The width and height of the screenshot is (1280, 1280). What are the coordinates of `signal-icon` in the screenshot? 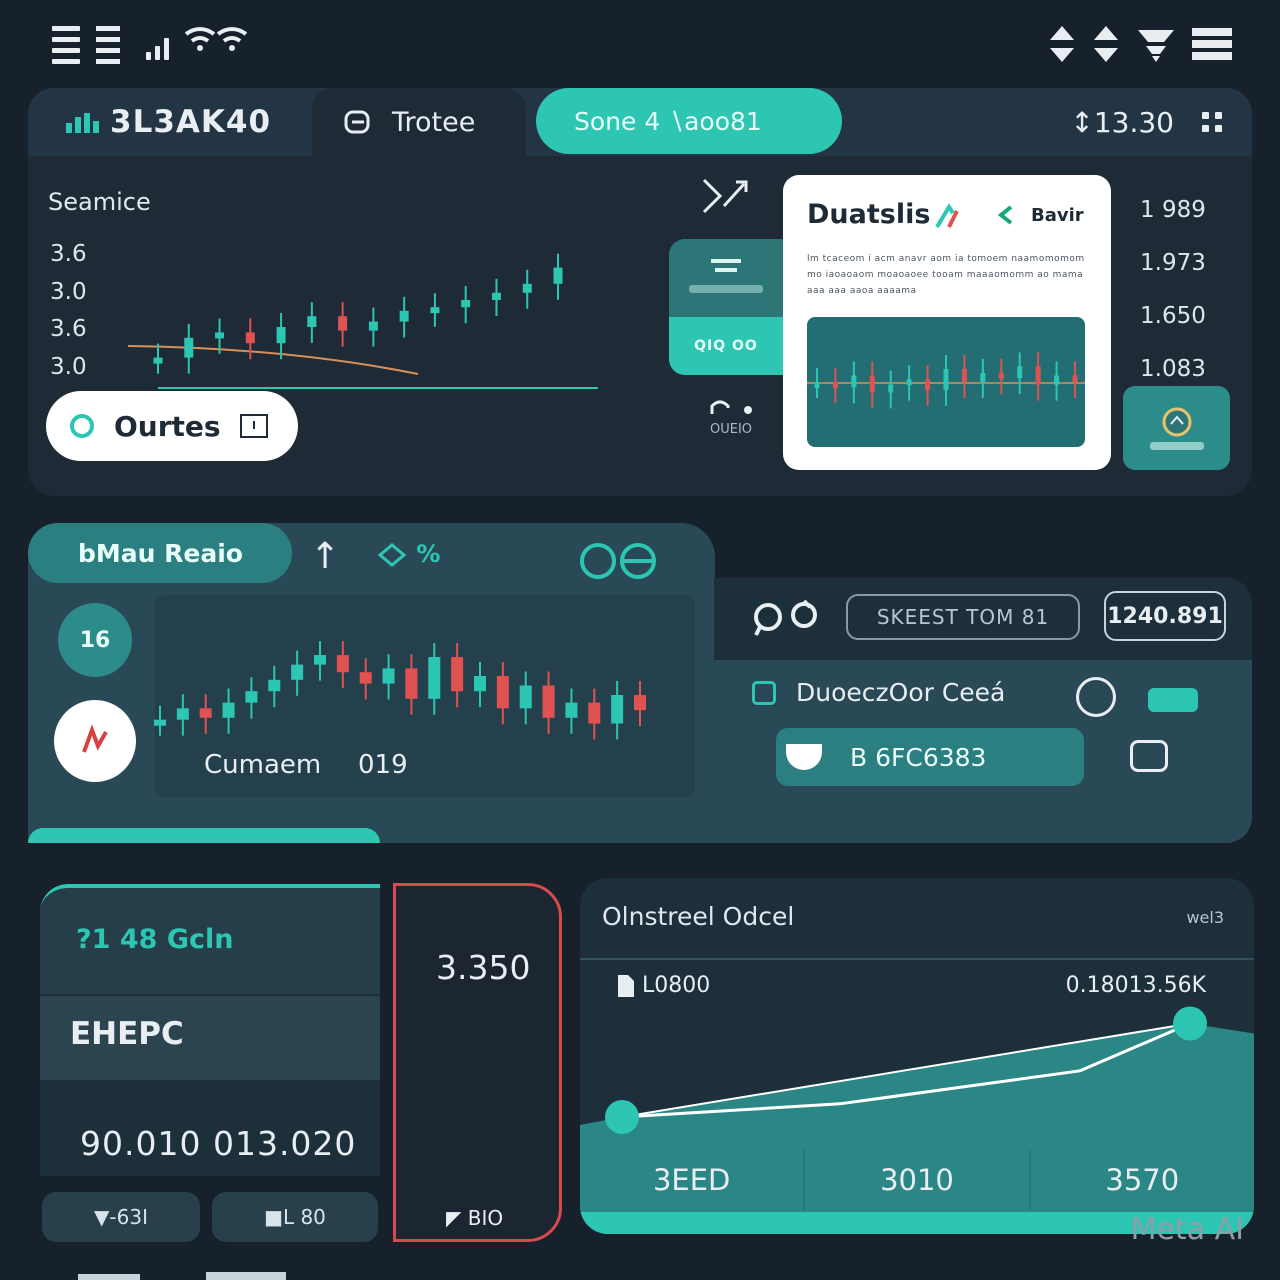 It's located at (162, 45).